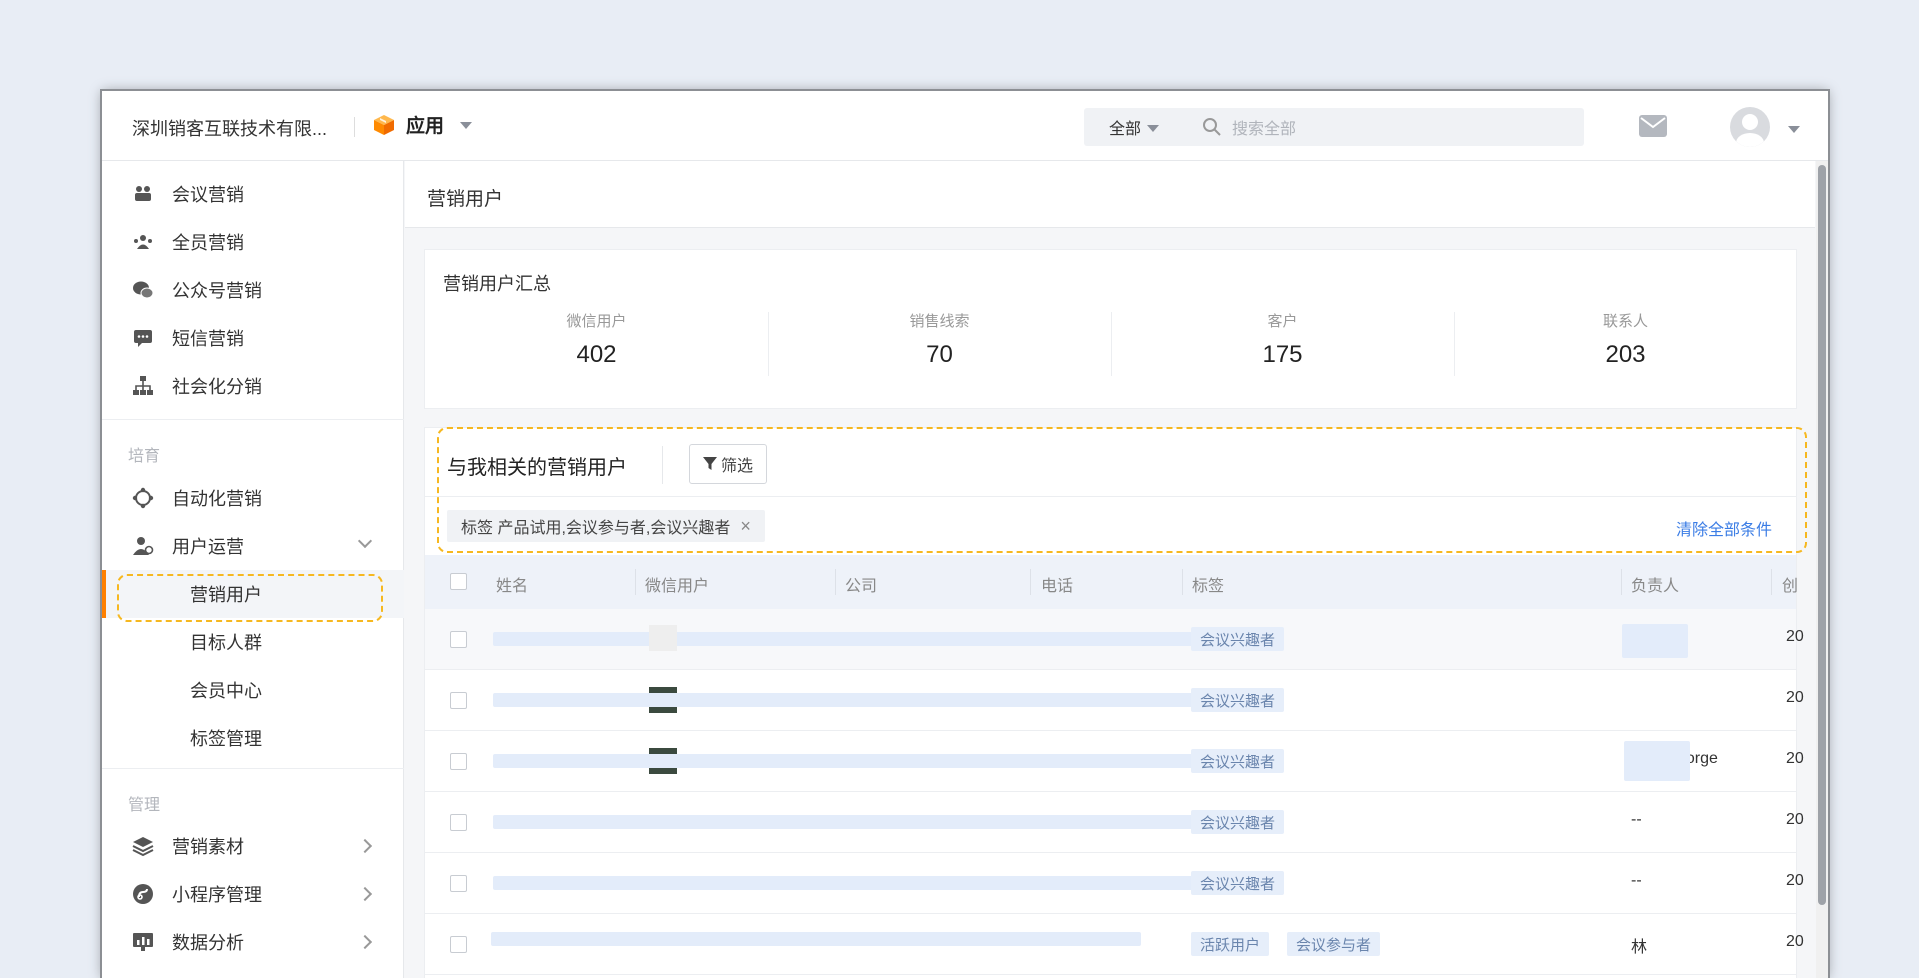 The image size is (1919, 978). Describe the element at coordinates (143, 546) in the screenshot. I see `user-ops-icon` at that location.